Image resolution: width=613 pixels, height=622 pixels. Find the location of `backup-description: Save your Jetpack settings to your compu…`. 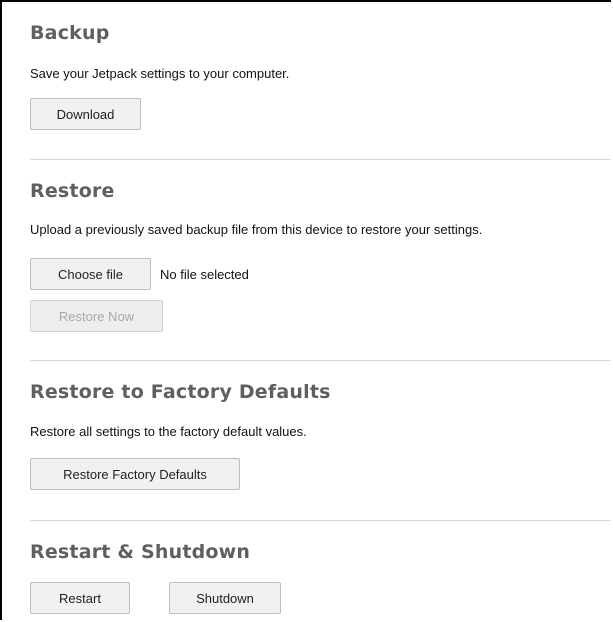

backup-description: Save your Jetpack settings to your compu… is located at coordinates (160, 73).